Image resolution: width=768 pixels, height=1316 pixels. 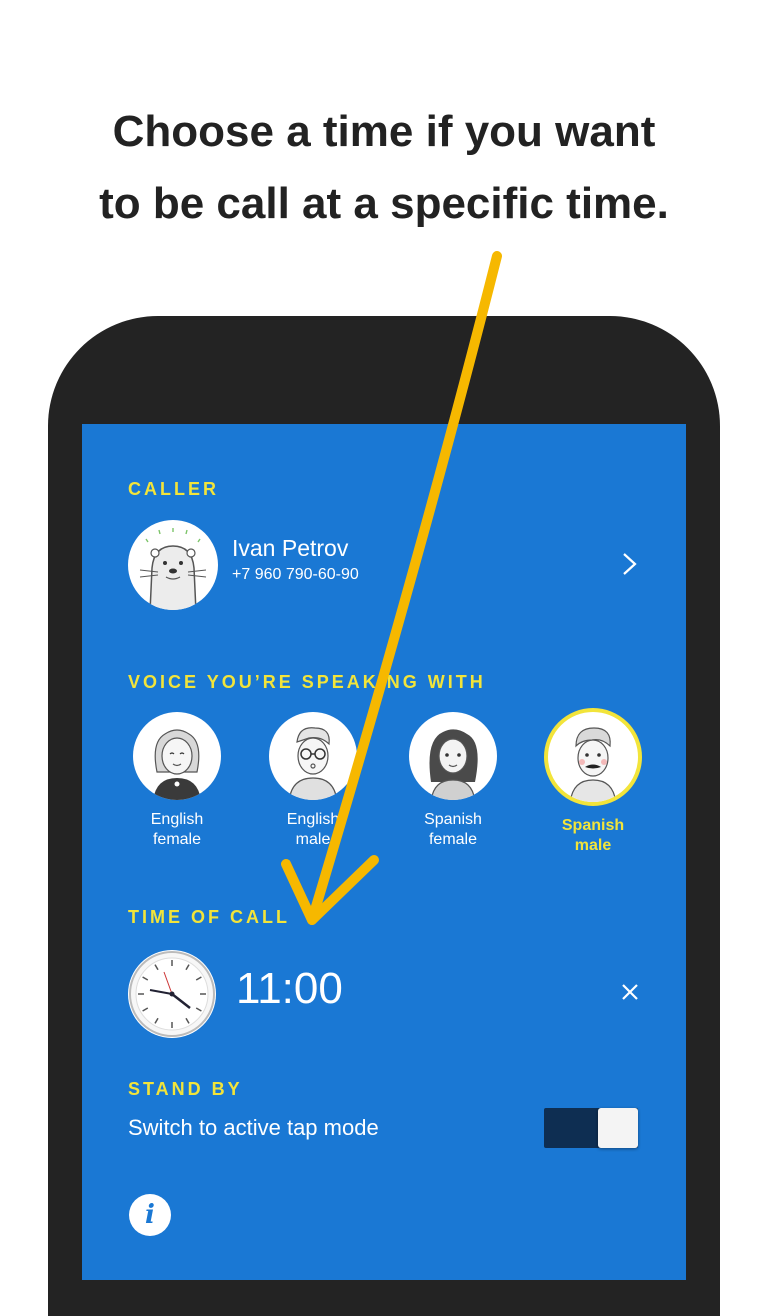 I want to click on english-female-avatar, so click(x=177, y=756).